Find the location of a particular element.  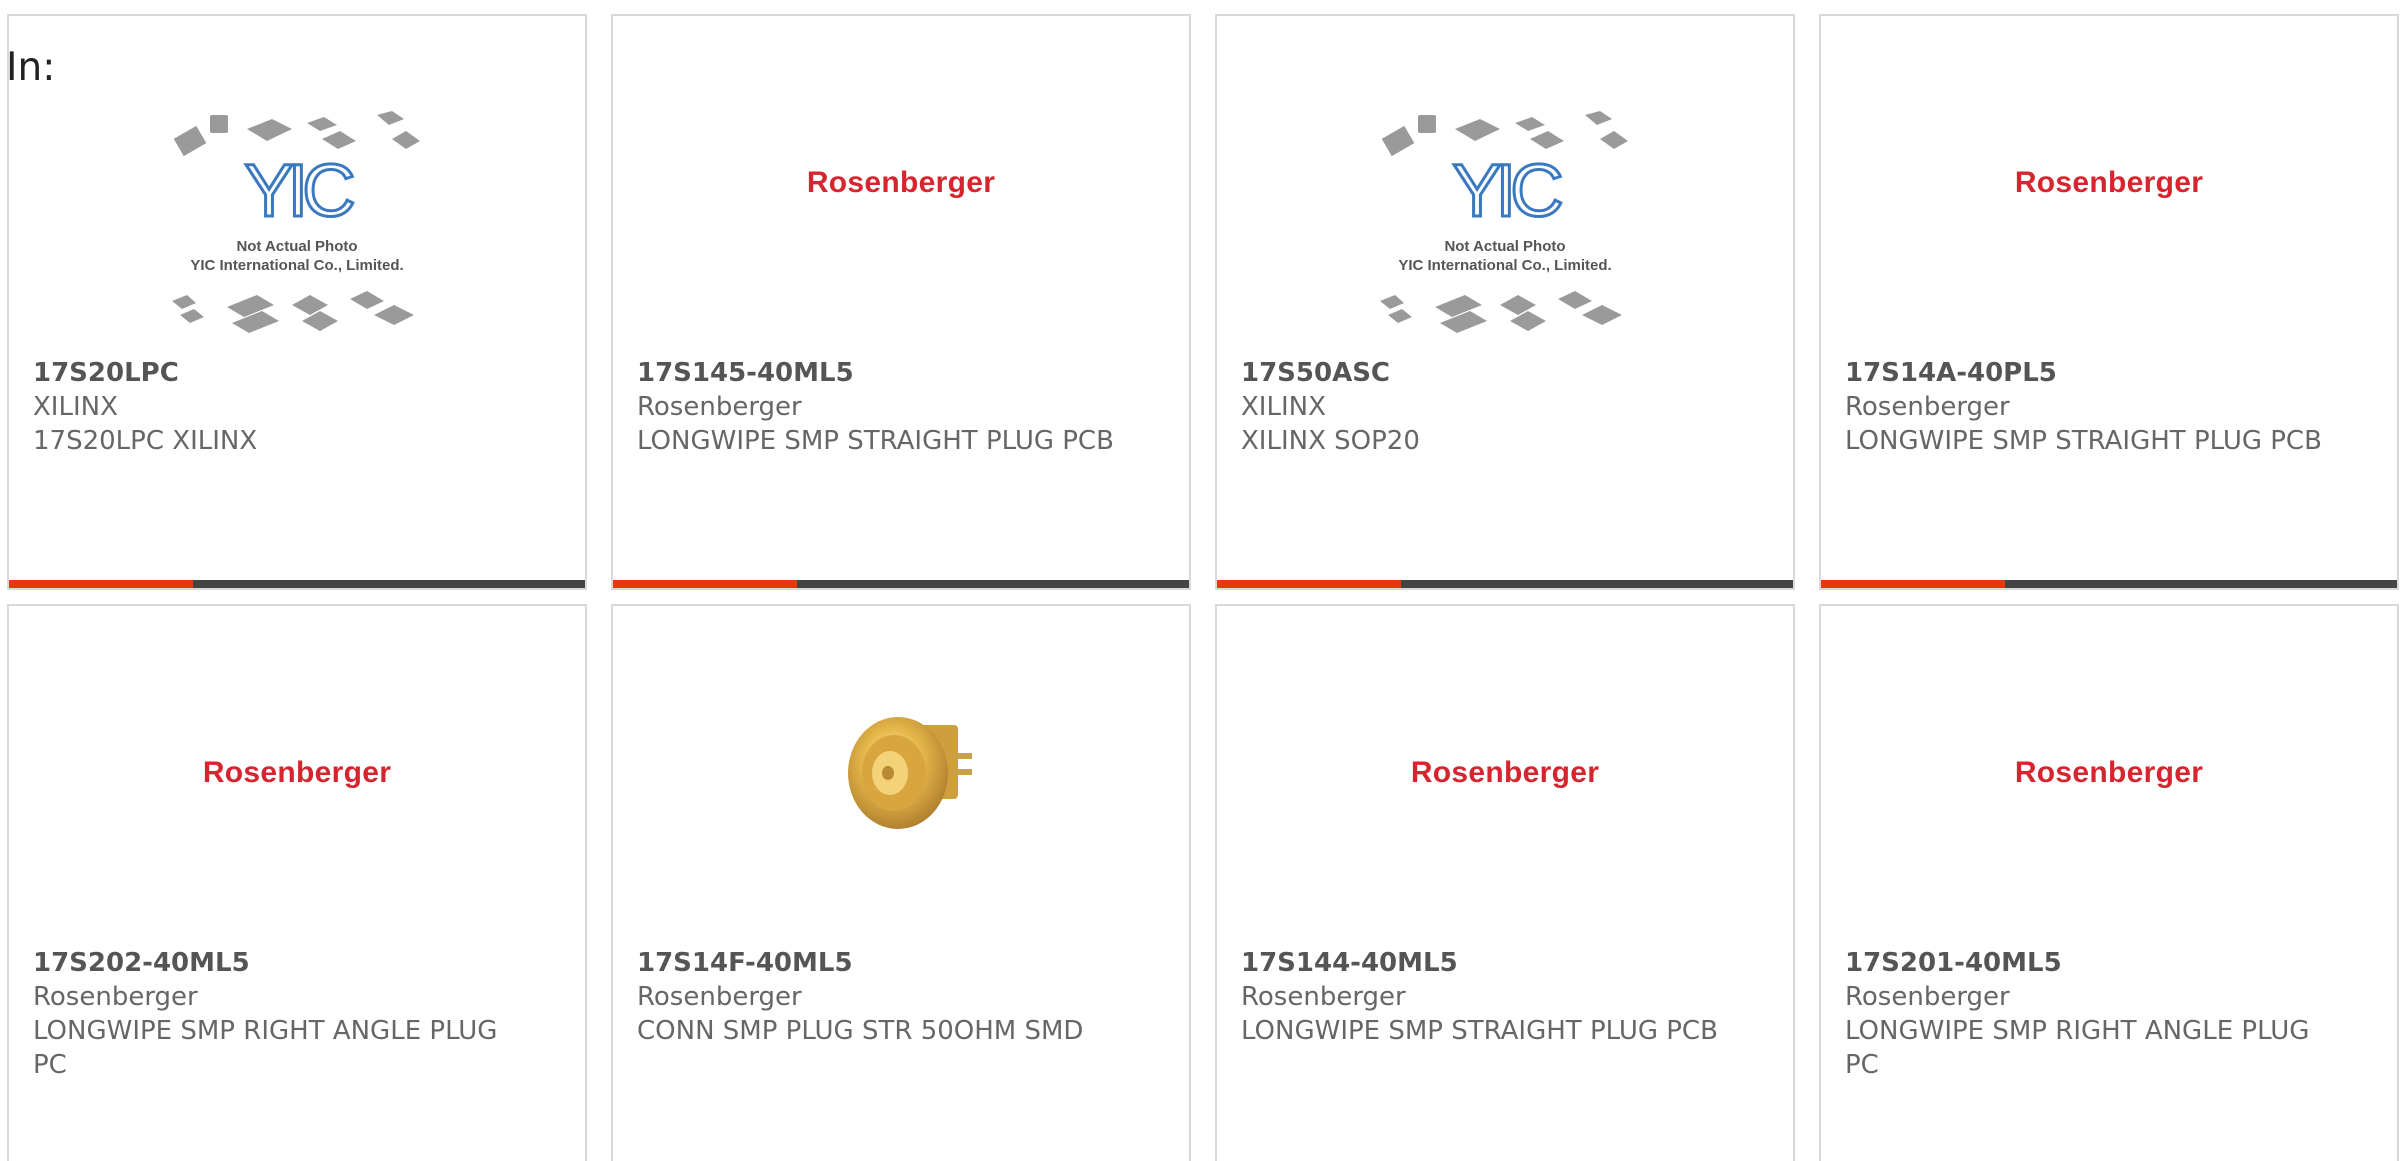

description: 17S20LPC XILINX is located at coordinates (145, 441).